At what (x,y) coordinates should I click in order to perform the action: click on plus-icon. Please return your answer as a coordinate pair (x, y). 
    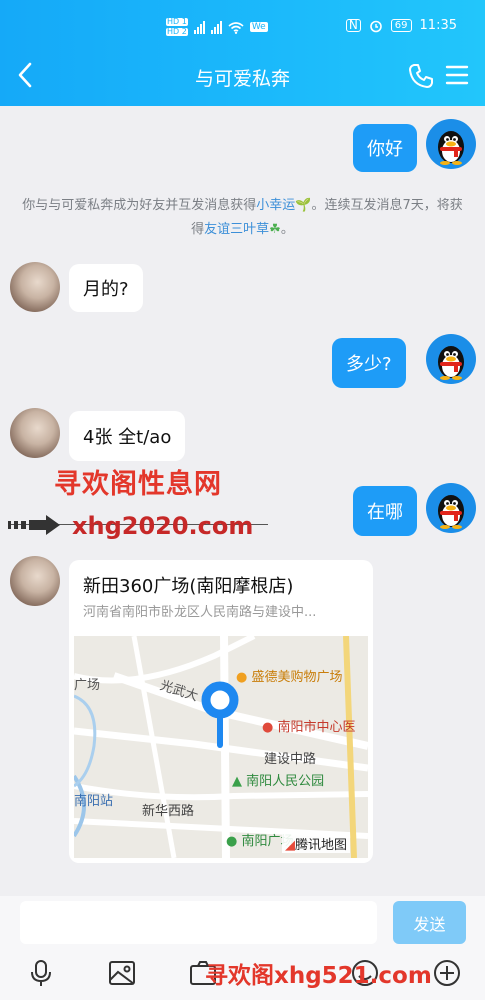
    Looking at the image, I should click on (447, 973).